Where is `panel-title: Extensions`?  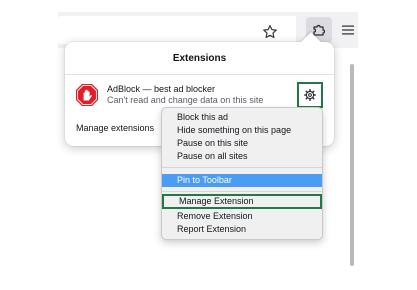
panel-title: Extensions is located at coordinates (199, 58).